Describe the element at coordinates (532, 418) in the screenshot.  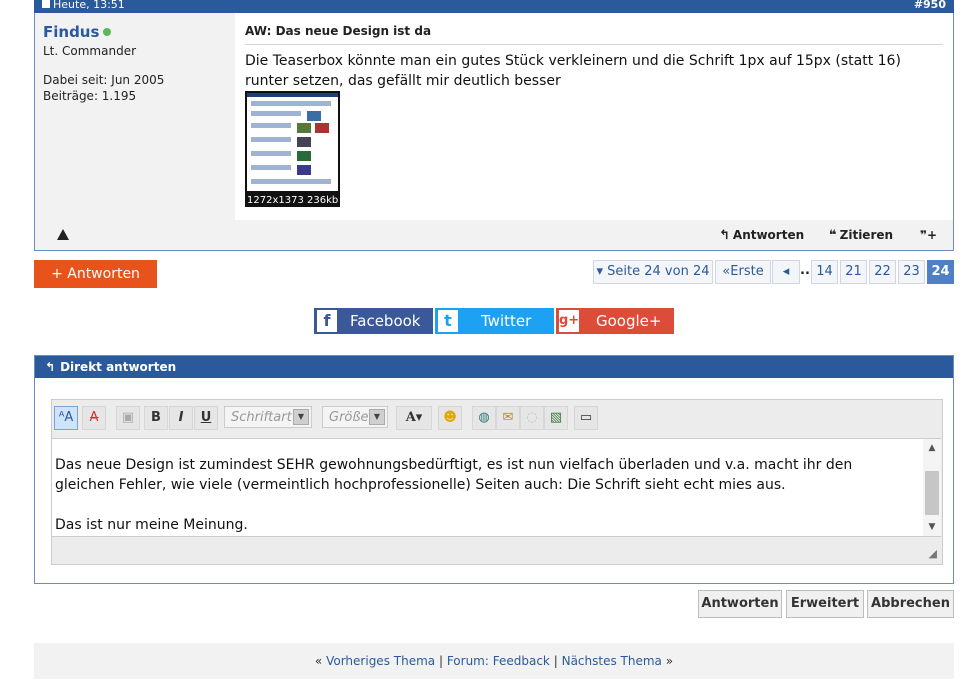
I see `unlink-icon: ◌` at that location.